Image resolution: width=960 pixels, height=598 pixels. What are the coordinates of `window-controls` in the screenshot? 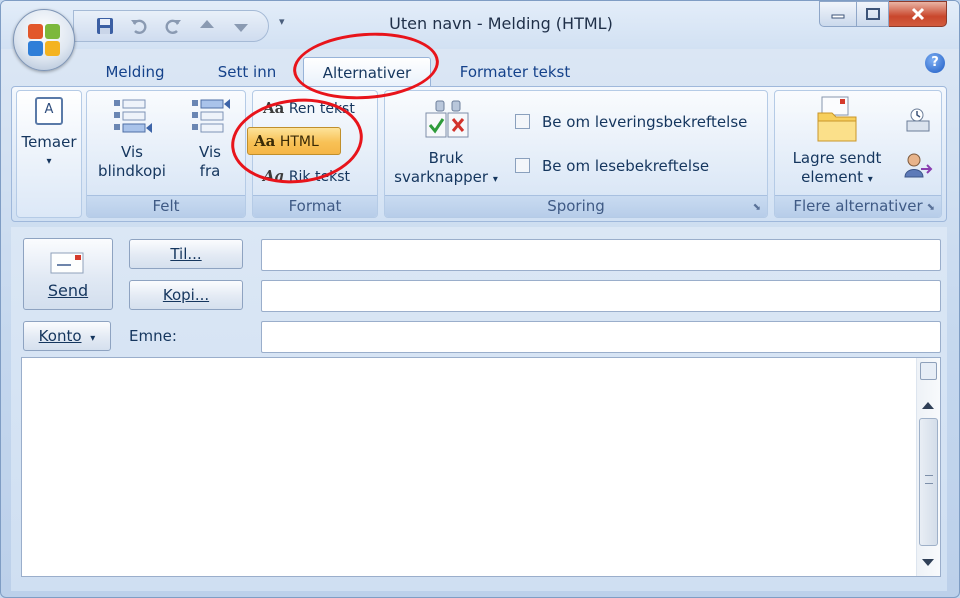 It's located at (883, 14).